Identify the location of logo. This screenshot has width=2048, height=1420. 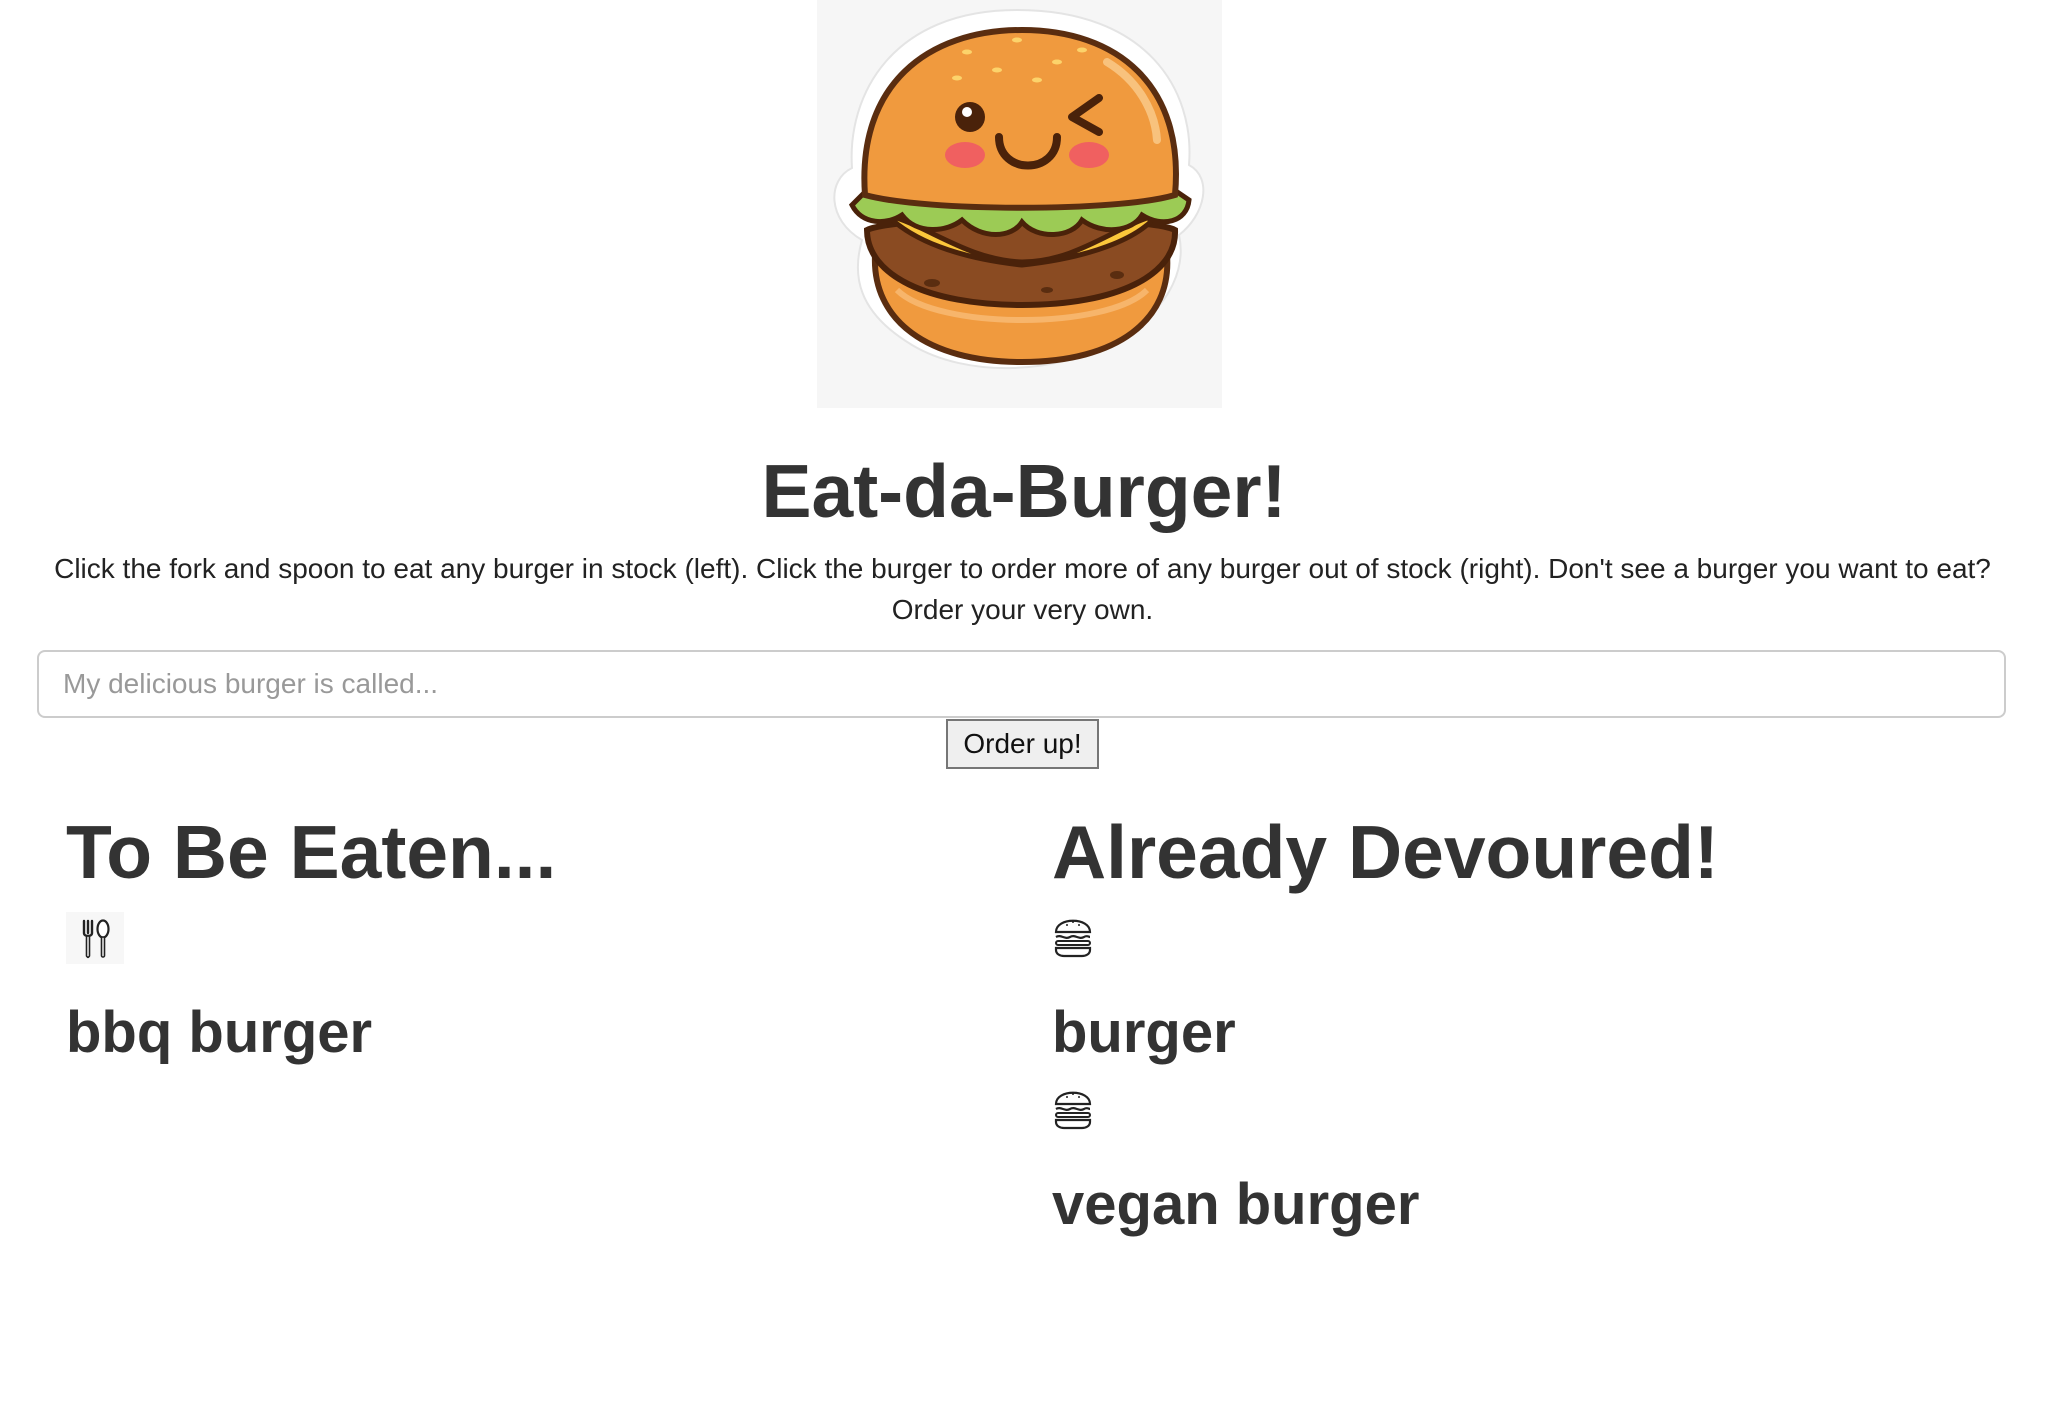
(1019, 204).